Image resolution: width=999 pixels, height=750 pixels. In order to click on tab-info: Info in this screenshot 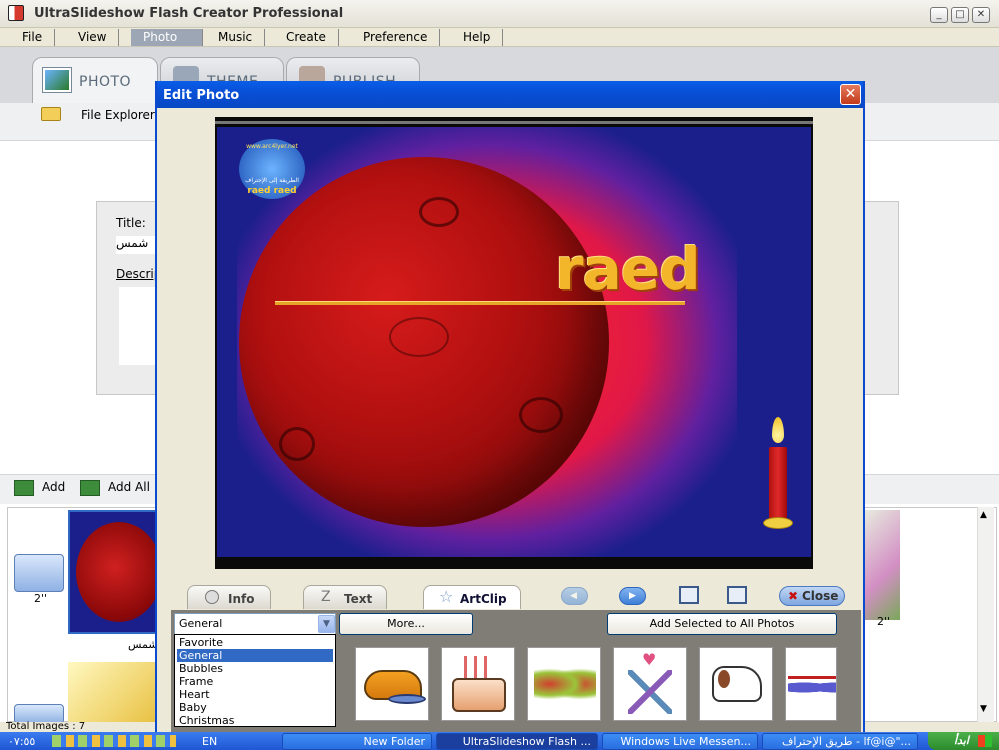, I will do `click(229, 597)`.